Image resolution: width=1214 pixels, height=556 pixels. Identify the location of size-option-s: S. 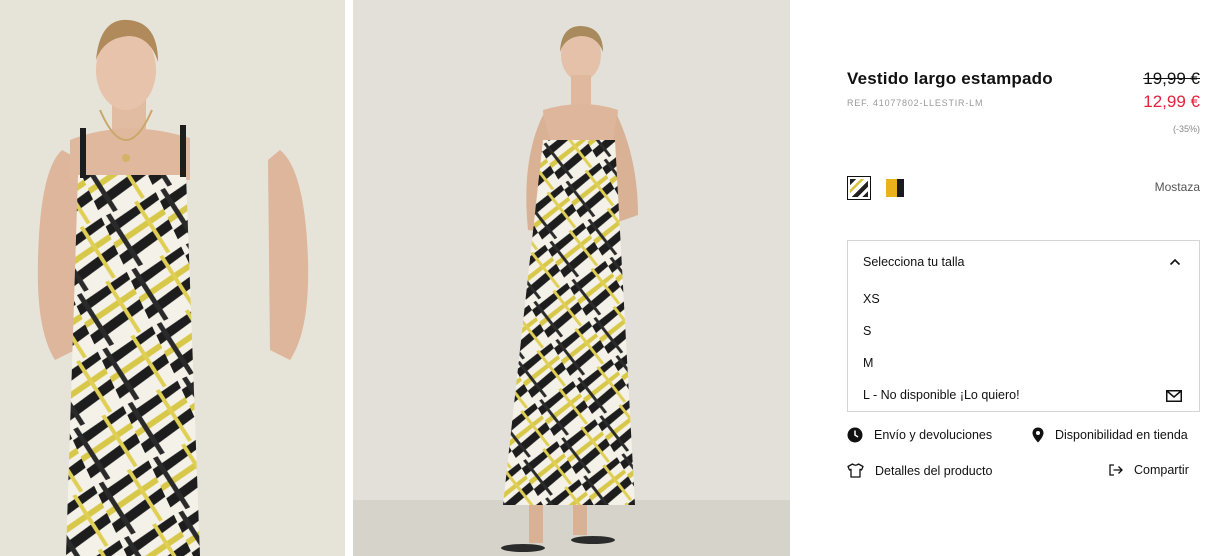
(867, 331).